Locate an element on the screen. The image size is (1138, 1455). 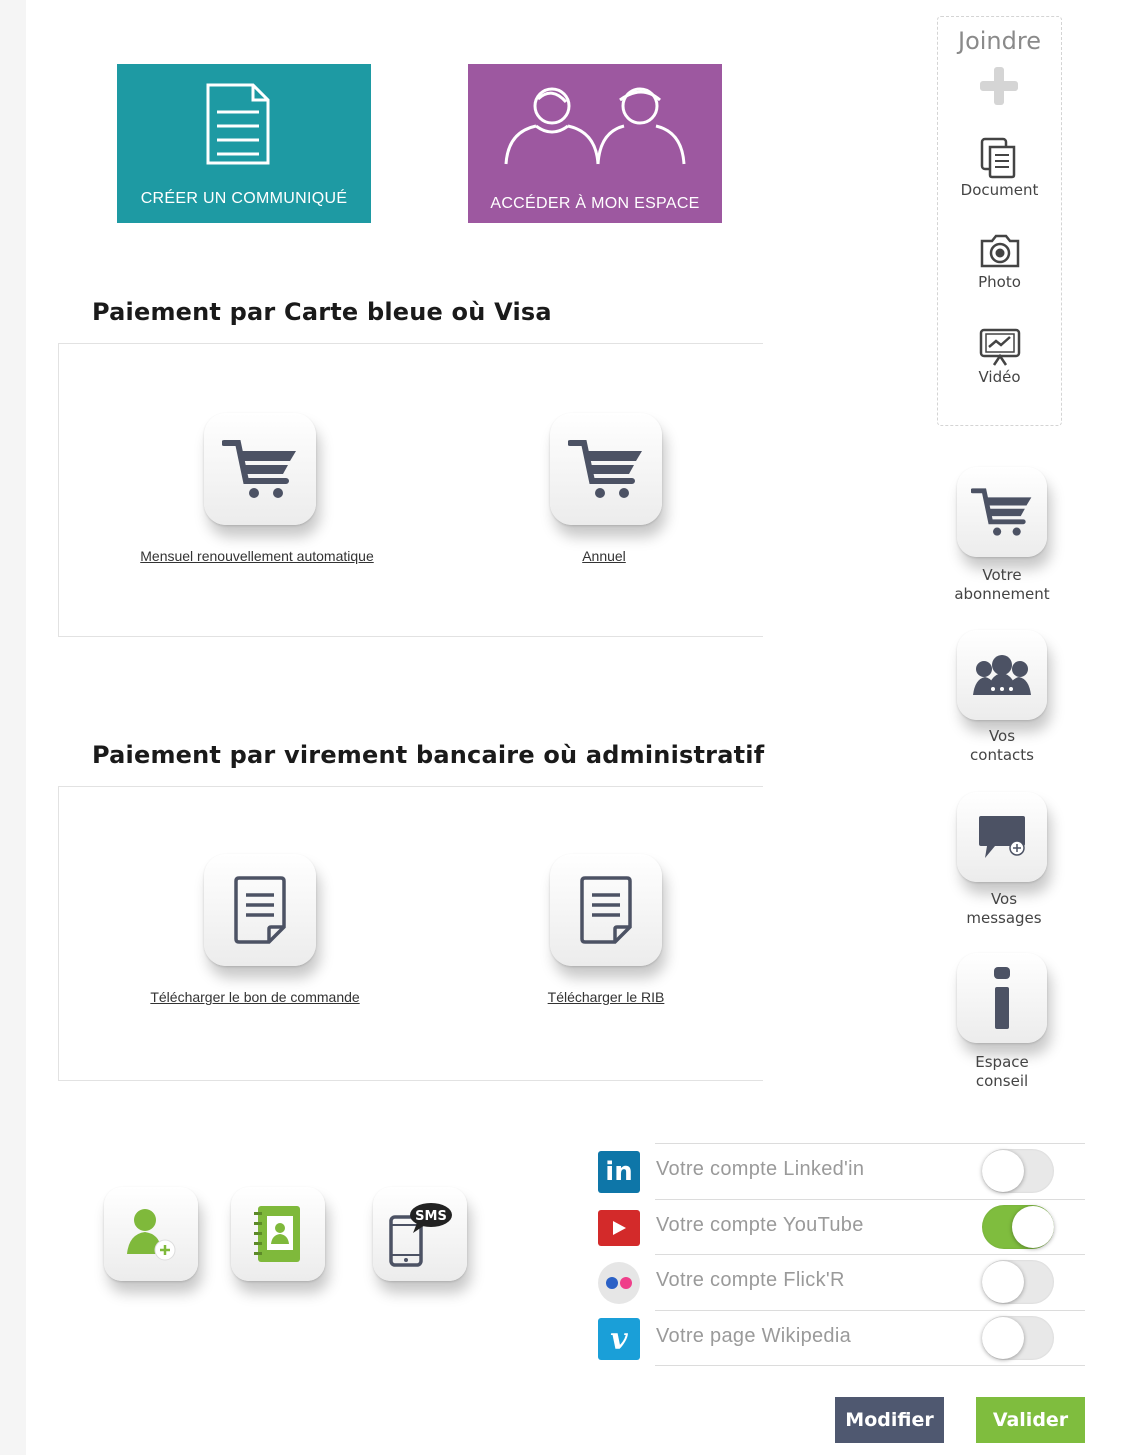
contacts-button is located at coordinates (1002, 675).